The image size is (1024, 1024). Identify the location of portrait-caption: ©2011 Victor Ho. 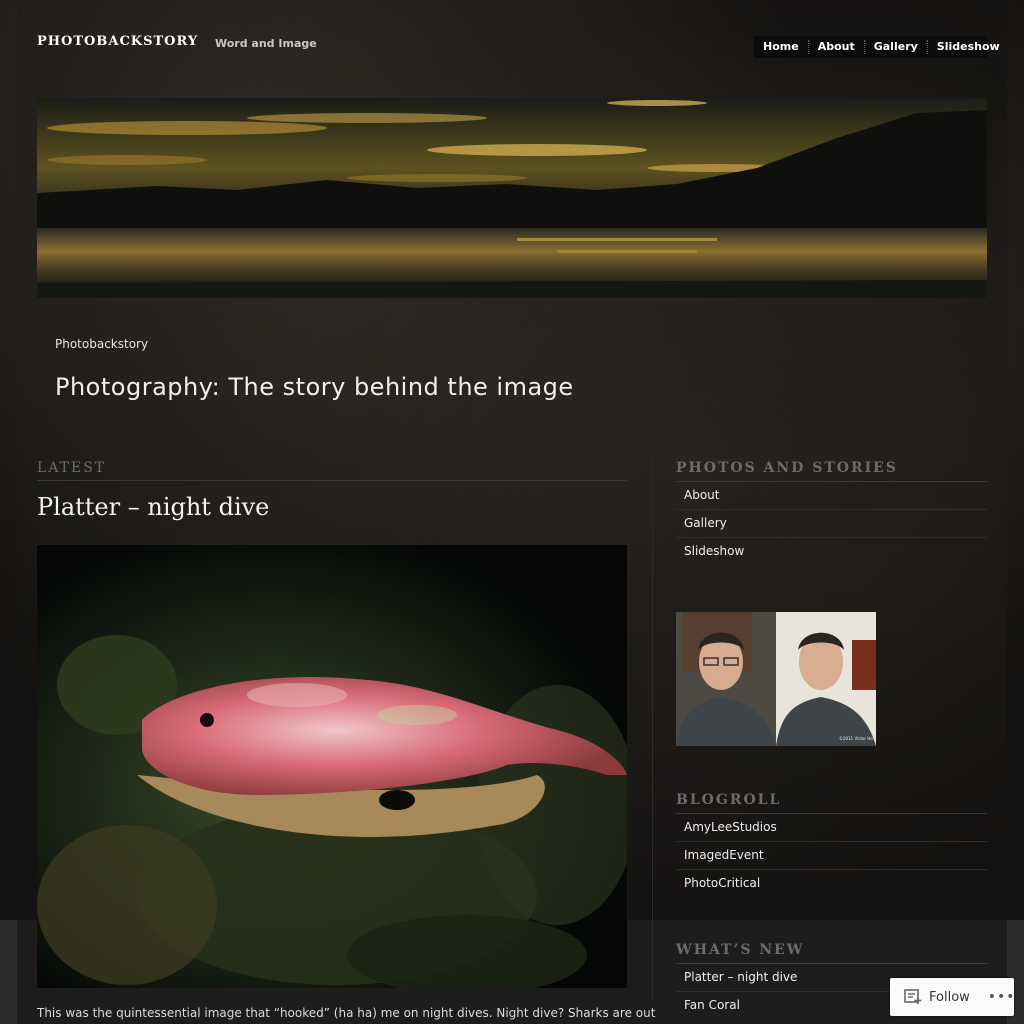
(856, 738).